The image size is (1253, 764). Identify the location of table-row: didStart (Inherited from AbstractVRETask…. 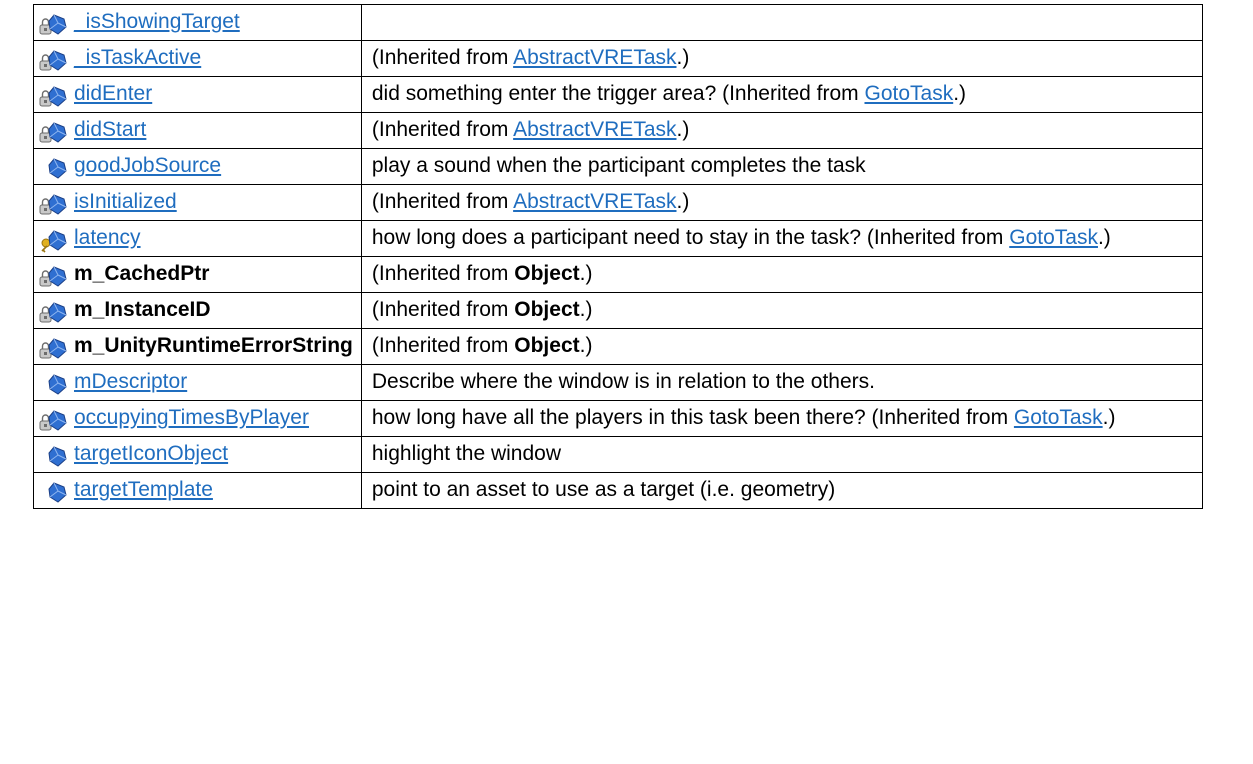
(618, 130).